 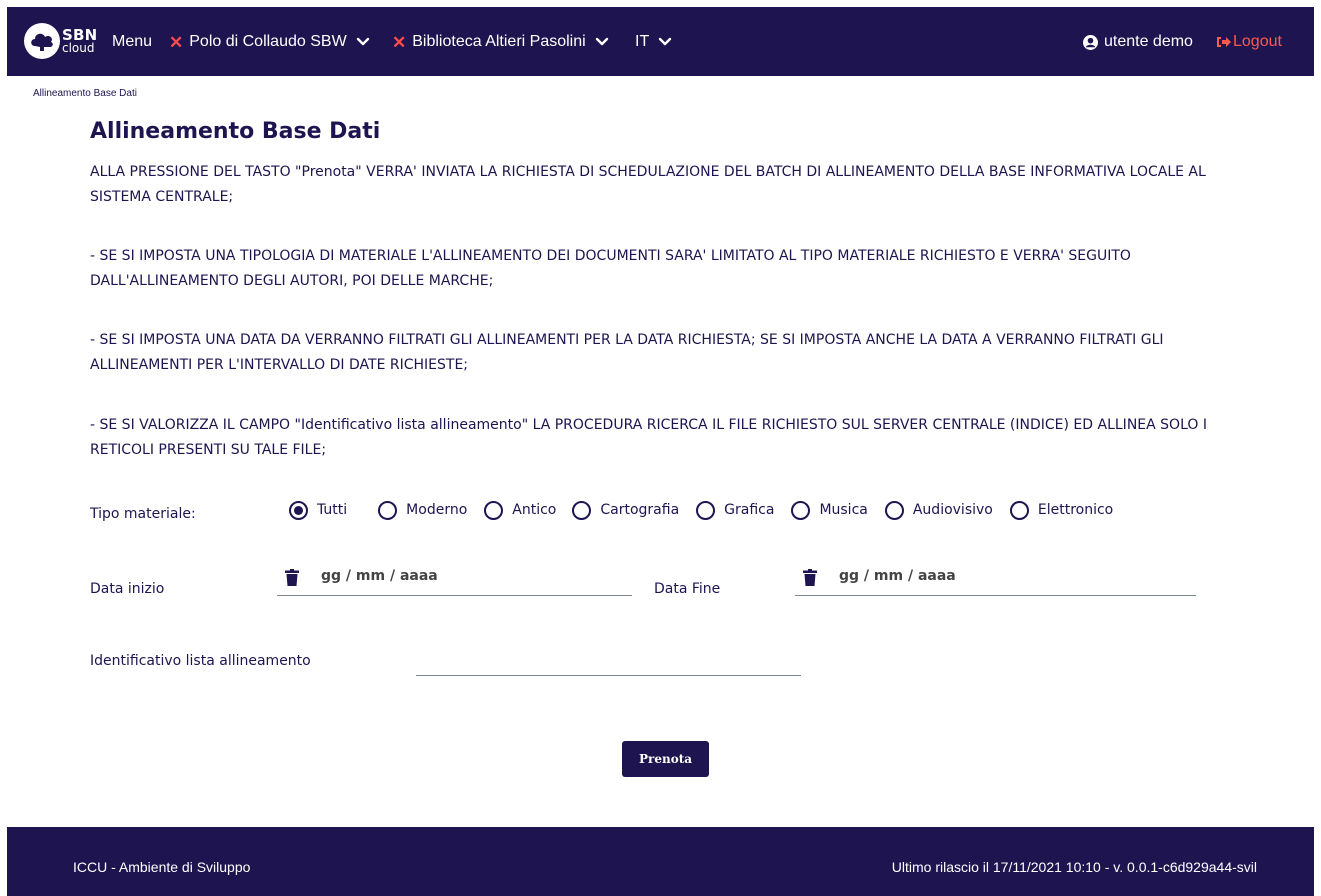 I want to click on radio-cartografia: Cartografia, so click(x=626, y=510).